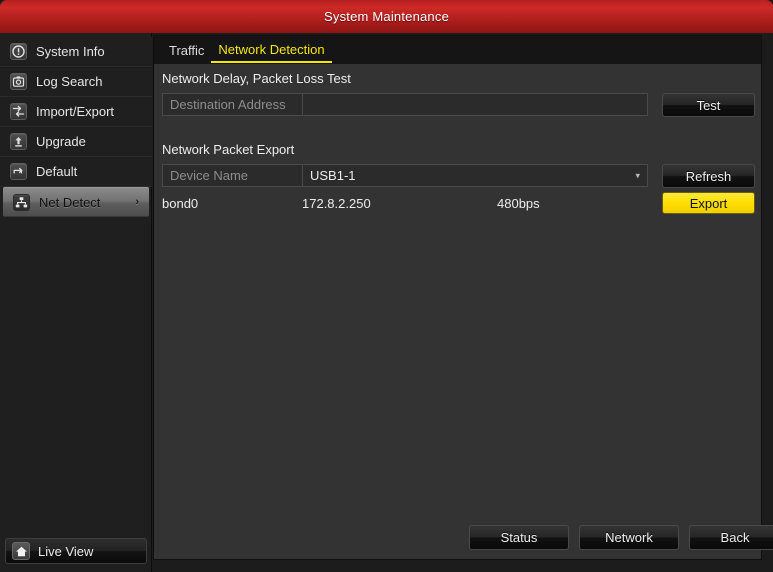  What do you see at coordinates (271, 50) in the screenshot?
I see `tab-network-detection: Network Detection` at bounding box center [271, 50].